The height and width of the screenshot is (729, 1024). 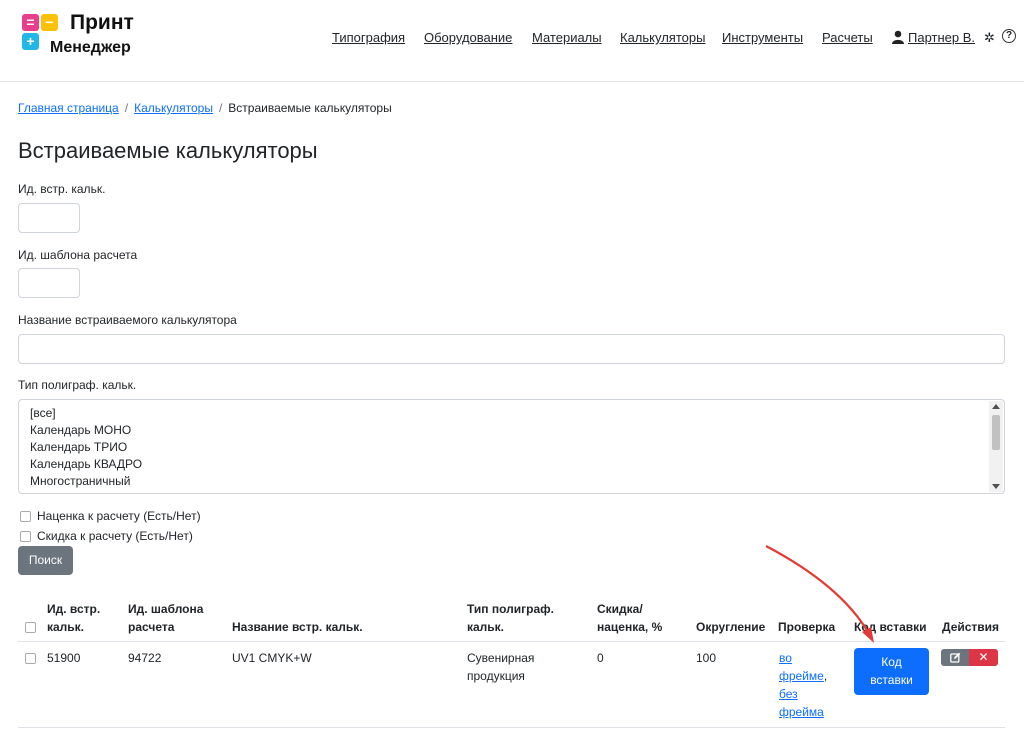 What do you see at coordinates (25, 536) in the screenshot?
I see `discount-checkbox` at bounding box center [25, 536].